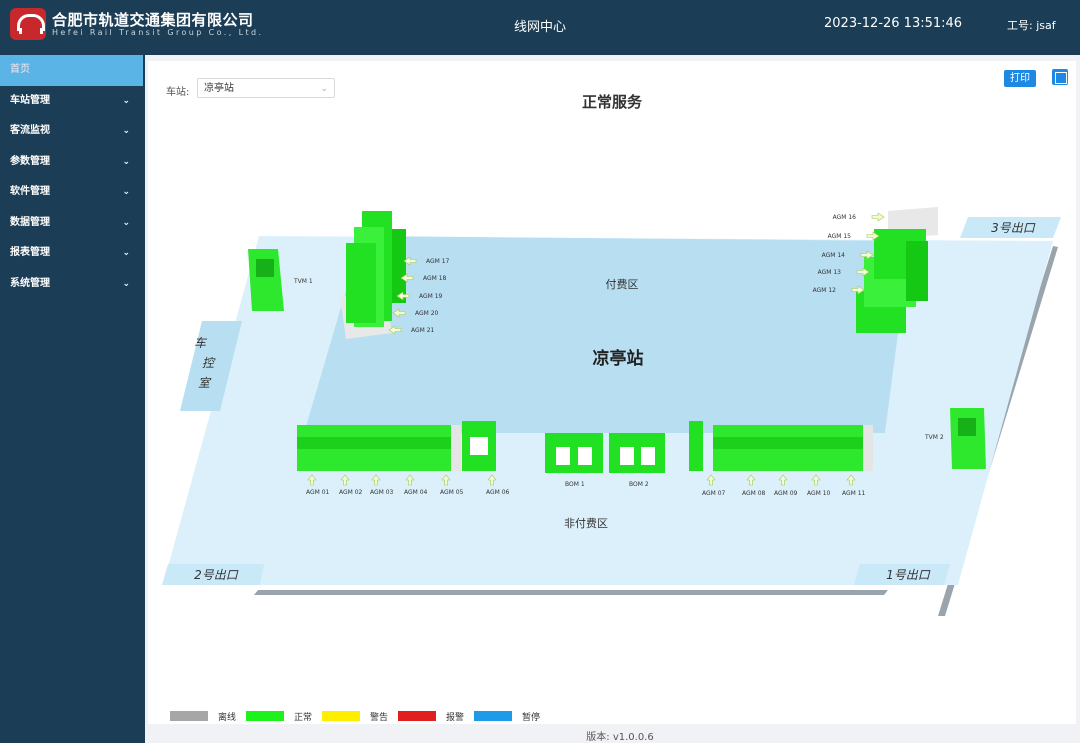 The width and height of the screenshot is (1080, 743). Describe the element at coordinates (30, 161) in the screenshot. I see `sidebar-item-label: 参数管理` at that location.